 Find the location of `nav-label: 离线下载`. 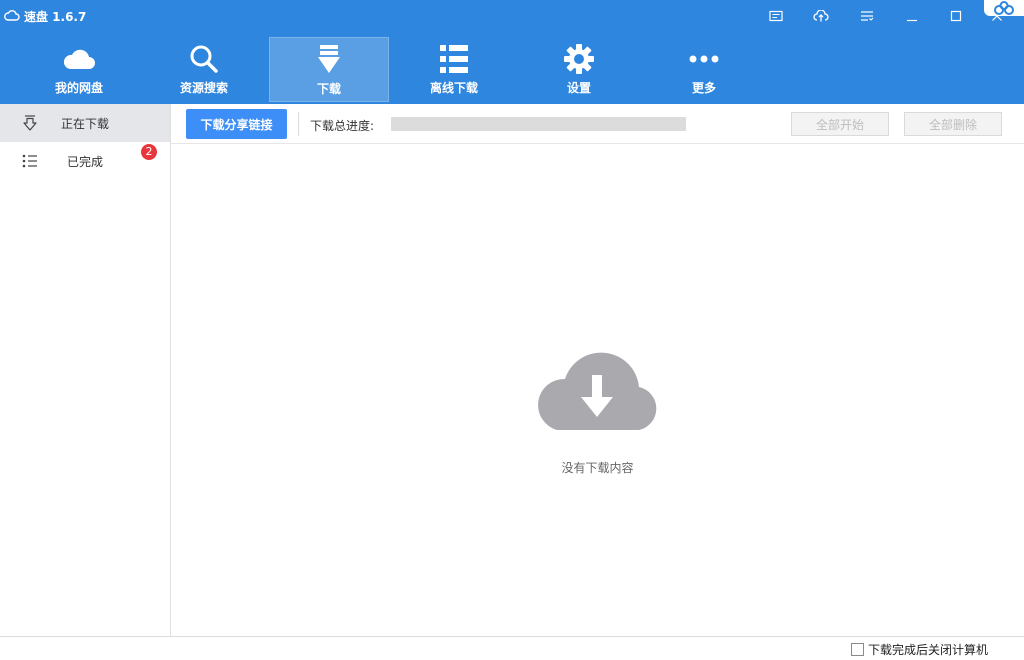

nav-label: 离线下载 is located at coordinates (453, 88).